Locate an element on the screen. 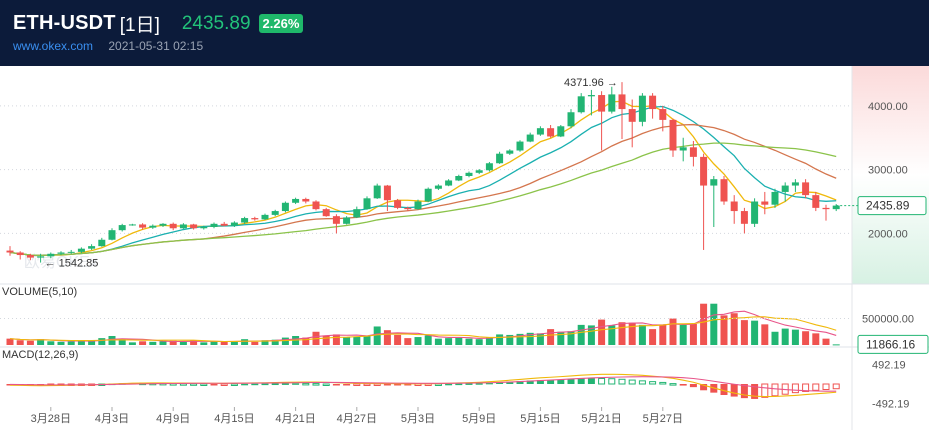  max-annotation: 4371.96 → is located at coordinates (591, 83).